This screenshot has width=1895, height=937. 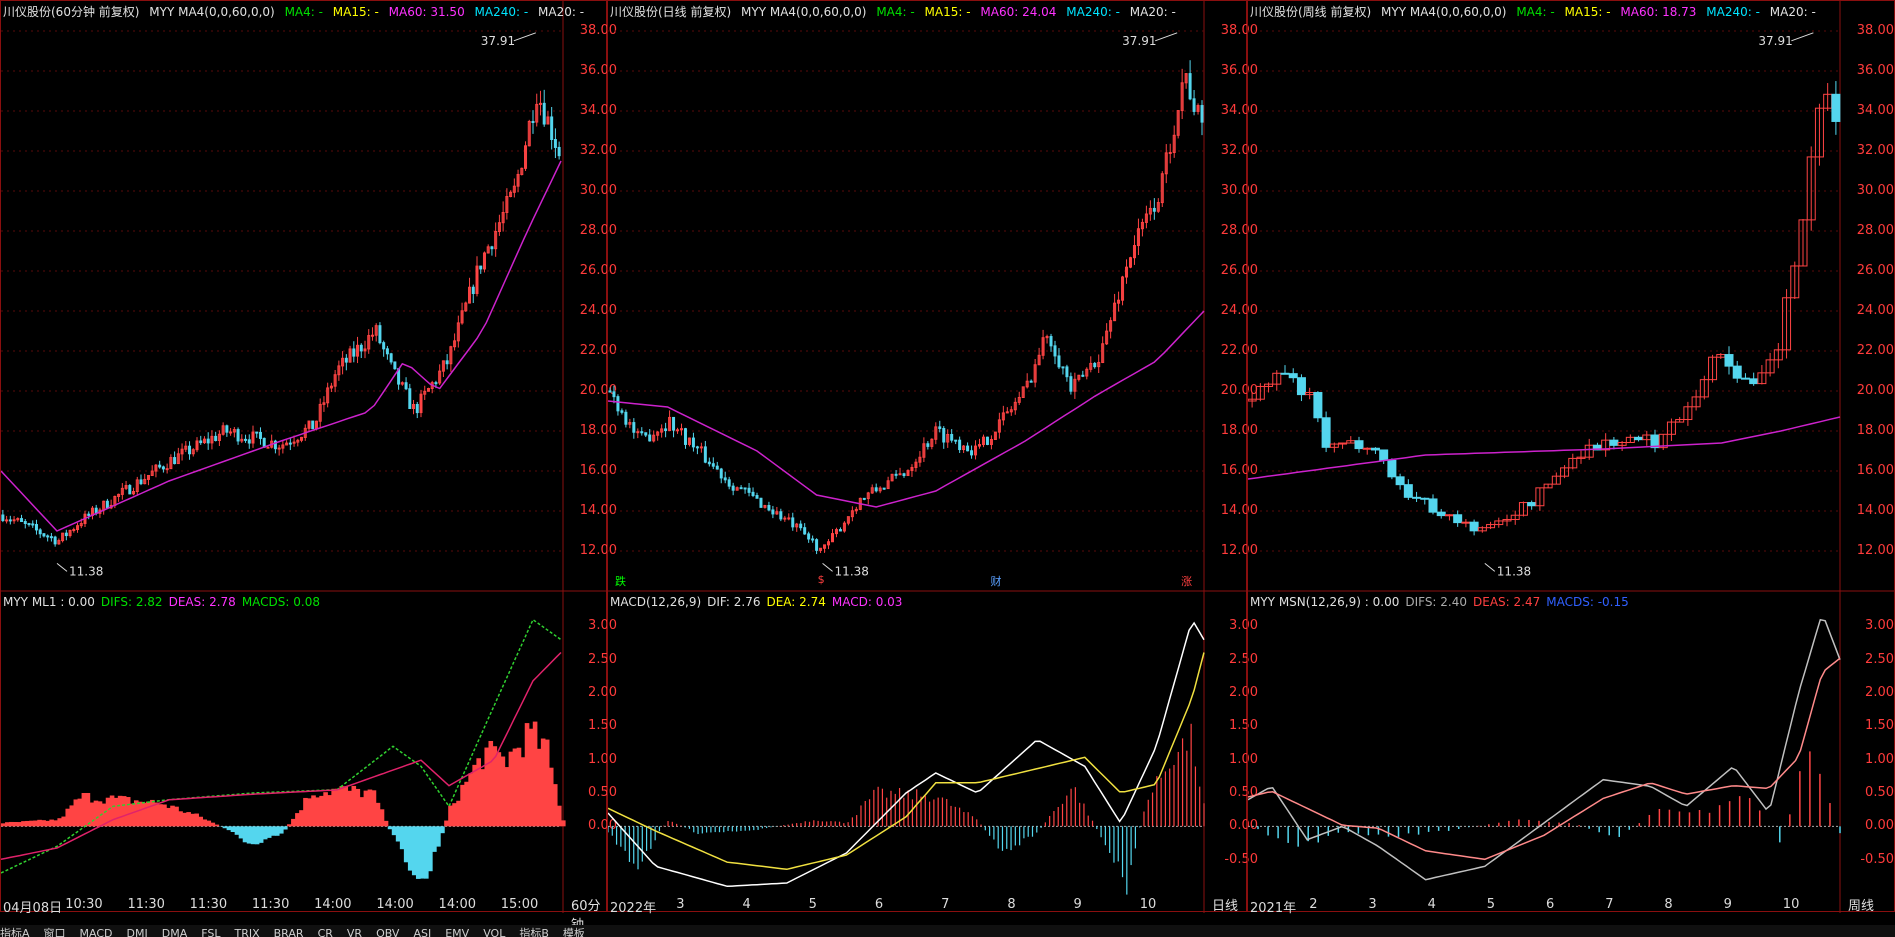 What do you see at coordinates (325, 932) in the screenshot?
I see `indicator-tab: CR` at bounding box center [325, 932].